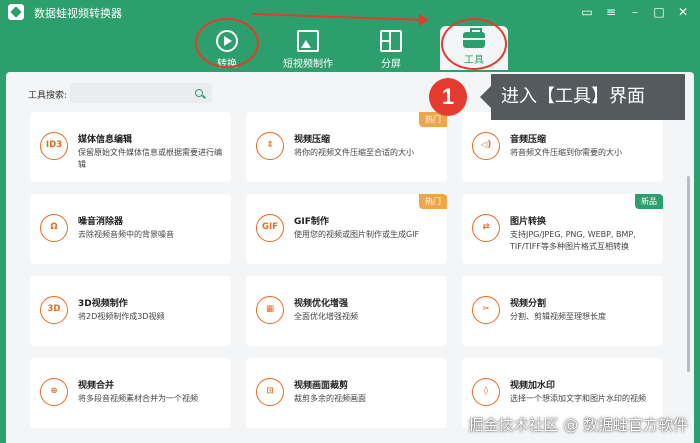  I want to click on 3d-icon: 3D, so click(54, 310).